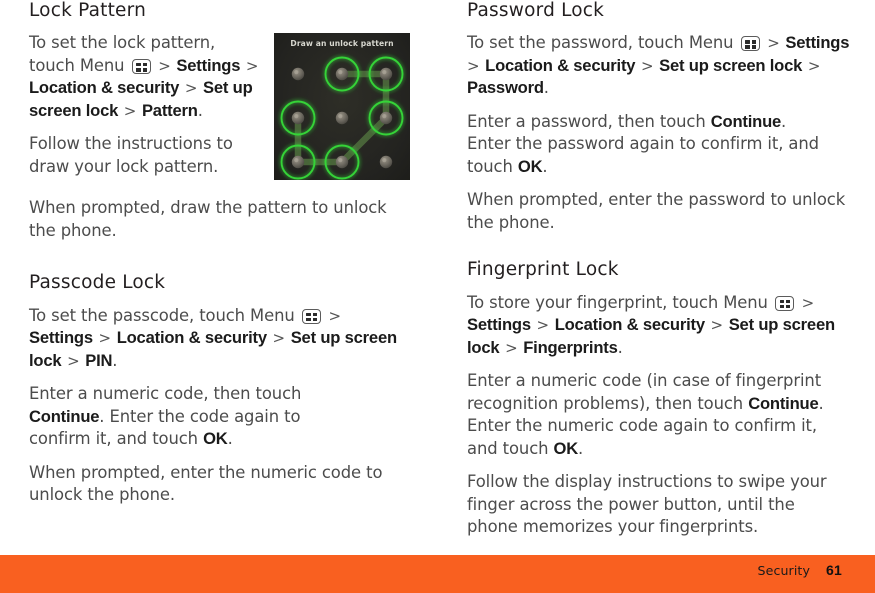  What do you see at coordinates (505, 88) in the screenshot?
I see `menu-path-term: Password` at bounding box center [505, 88].